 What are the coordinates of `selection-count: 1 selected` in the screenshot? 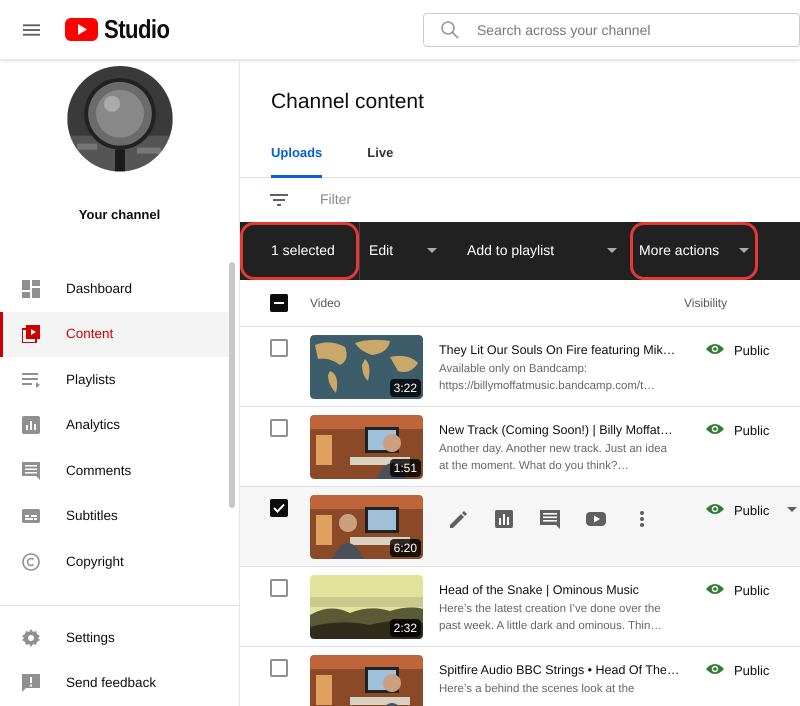 It's located at (303, 250).